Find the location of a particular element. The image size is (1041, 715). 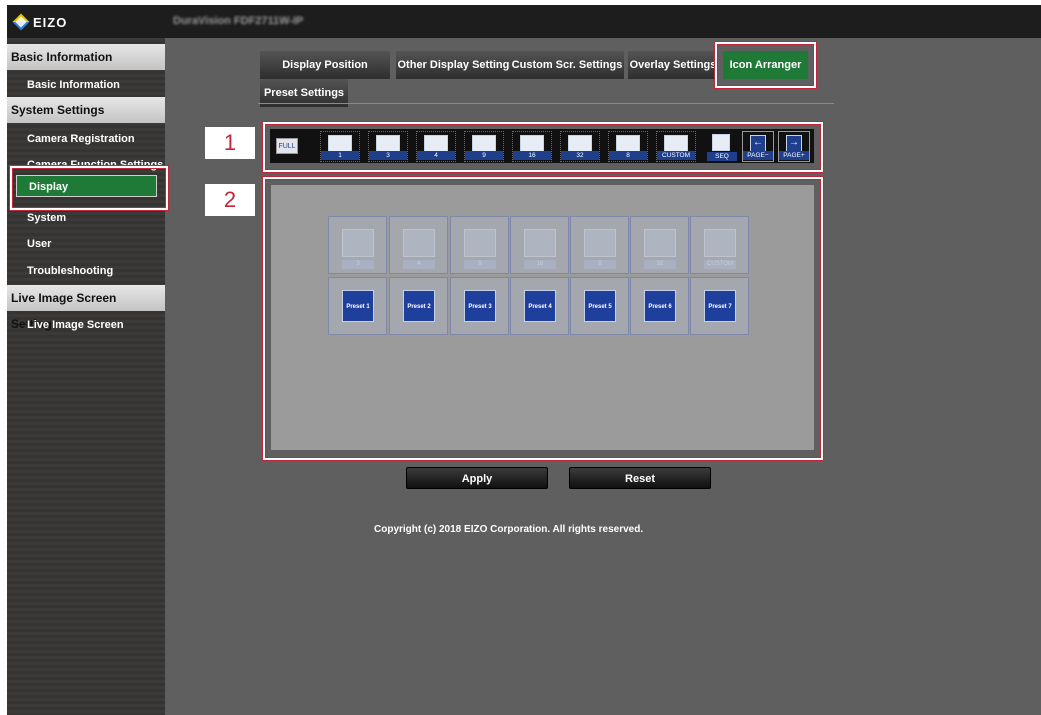

reset-button: Reset is located at coordinates (640, 478).